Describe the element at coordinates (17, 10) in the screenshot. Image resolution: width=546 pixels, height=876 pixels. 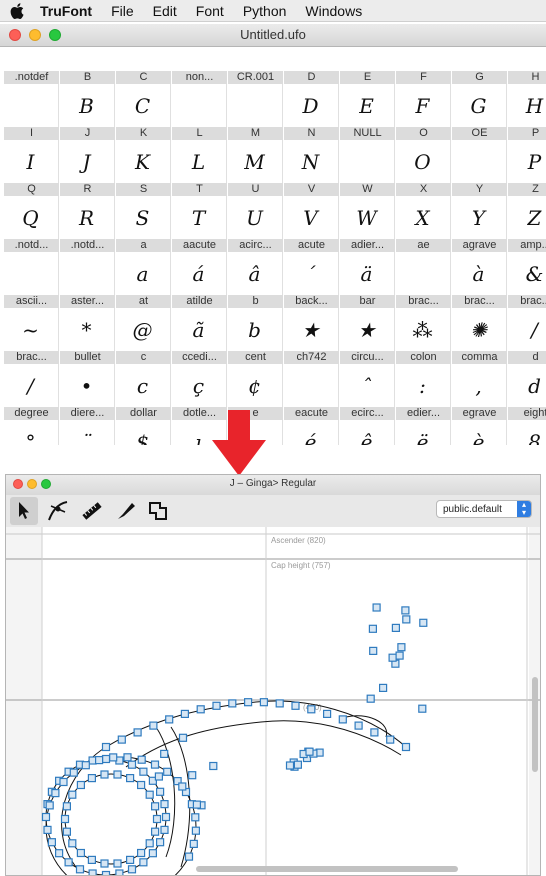
I see `apple-menu-icon` at that location.